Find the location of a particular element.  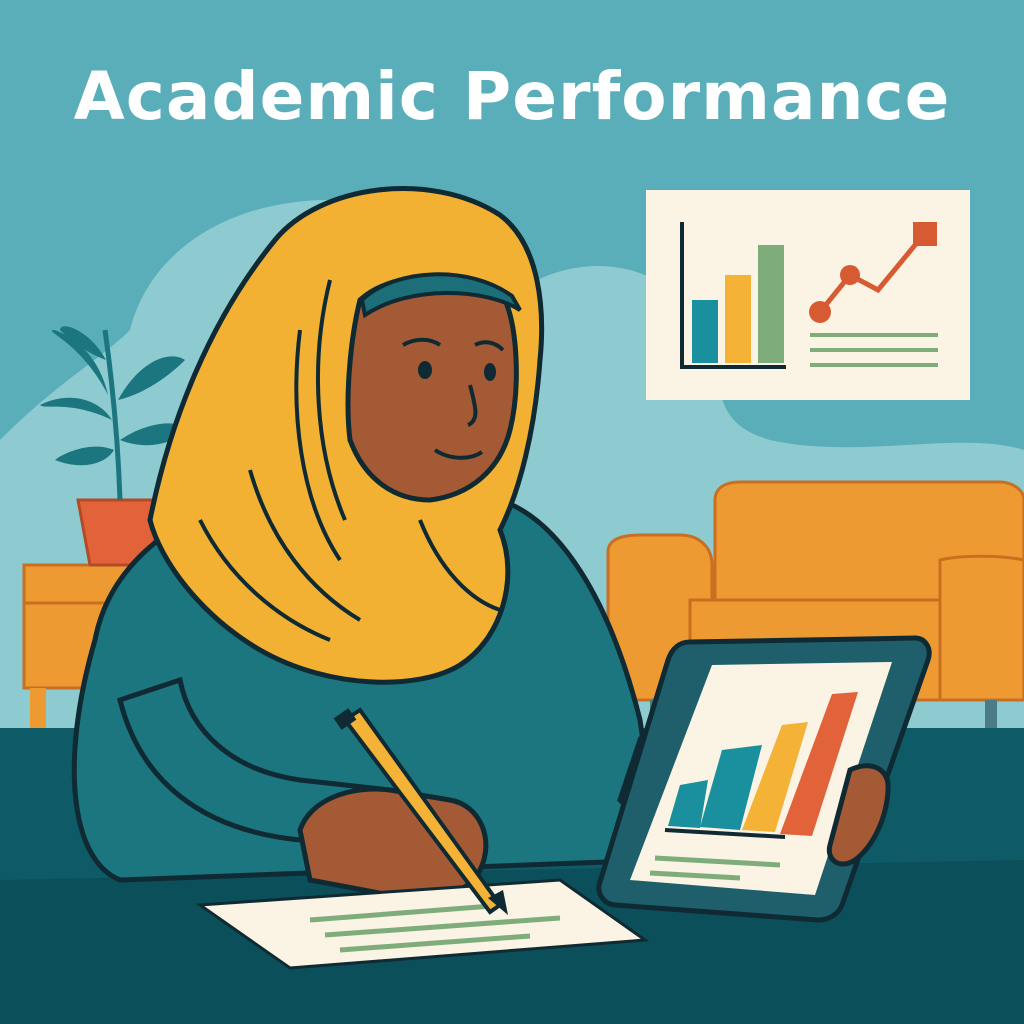

writing-hand is located at coordinates (393, 843).